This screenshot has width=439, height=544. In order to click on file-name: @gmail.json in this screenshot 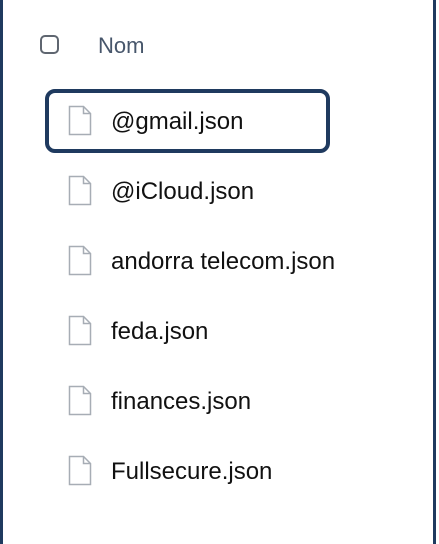, I will do `click(177, 121)`.